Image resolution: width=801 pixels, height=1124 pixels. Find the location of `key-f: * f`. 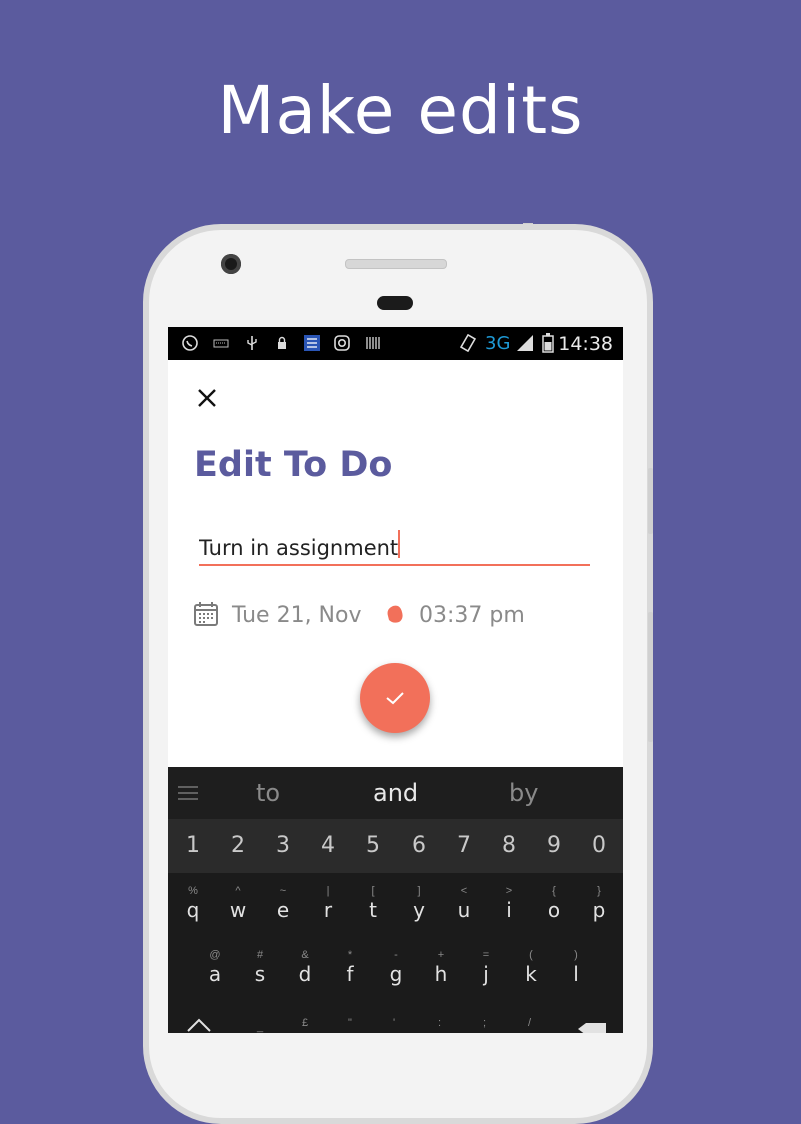

key-f: * f is located at coordinates (350, 967).